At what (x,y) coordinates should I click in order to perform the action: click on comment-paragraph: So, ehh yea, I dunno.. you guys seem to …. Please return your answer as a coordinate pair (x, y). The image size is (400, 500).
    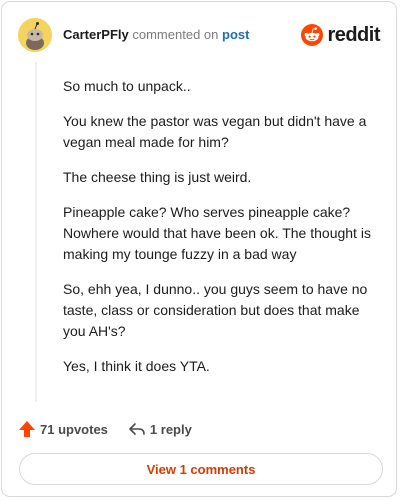
    Looking at the image, I should click on (215, 310).